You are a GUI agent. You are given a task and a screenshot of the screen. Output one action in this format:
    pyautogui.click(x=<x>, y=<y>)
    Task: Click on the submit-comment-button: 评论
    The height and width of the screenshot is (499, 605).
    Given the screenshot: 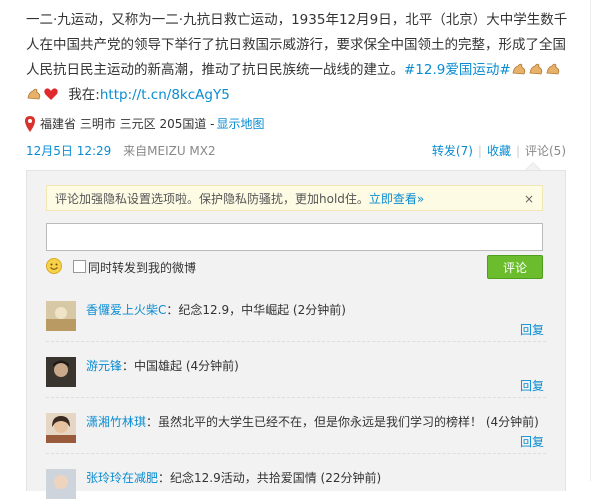 What is the action you would take?
    pyautogui.click(x=515, y=267)
    